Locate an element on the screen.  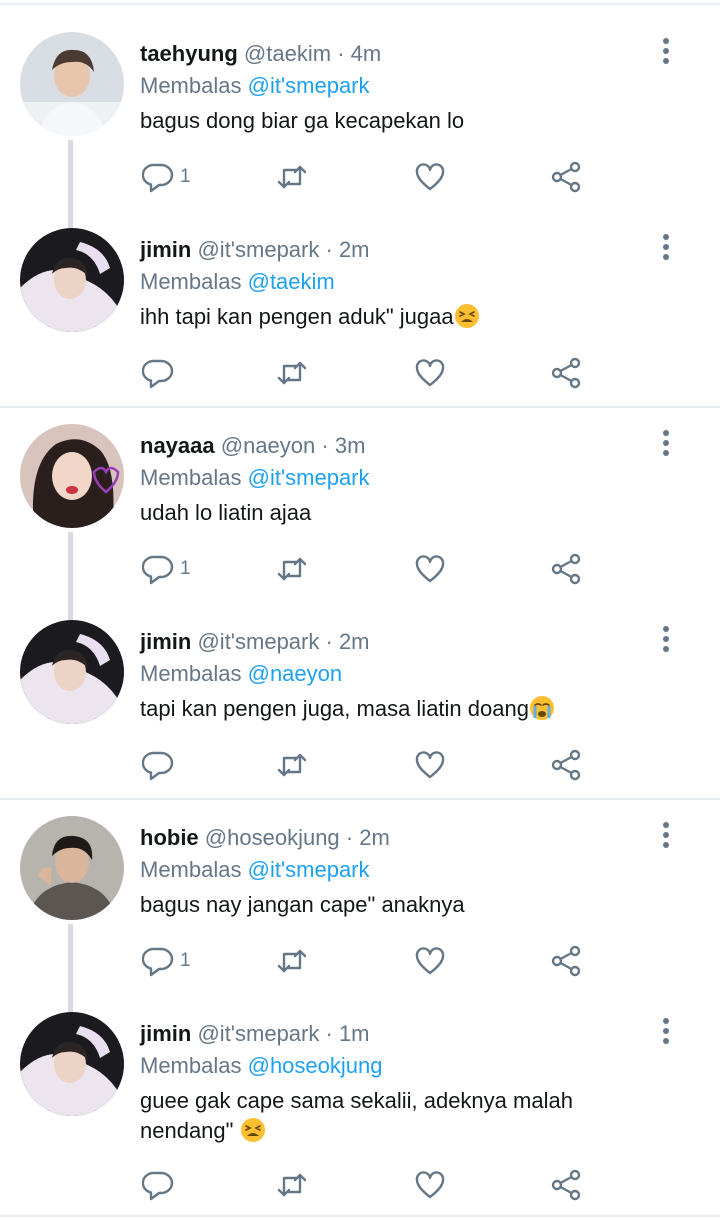
display-name: taehyung is located at coordinates (189, 53).